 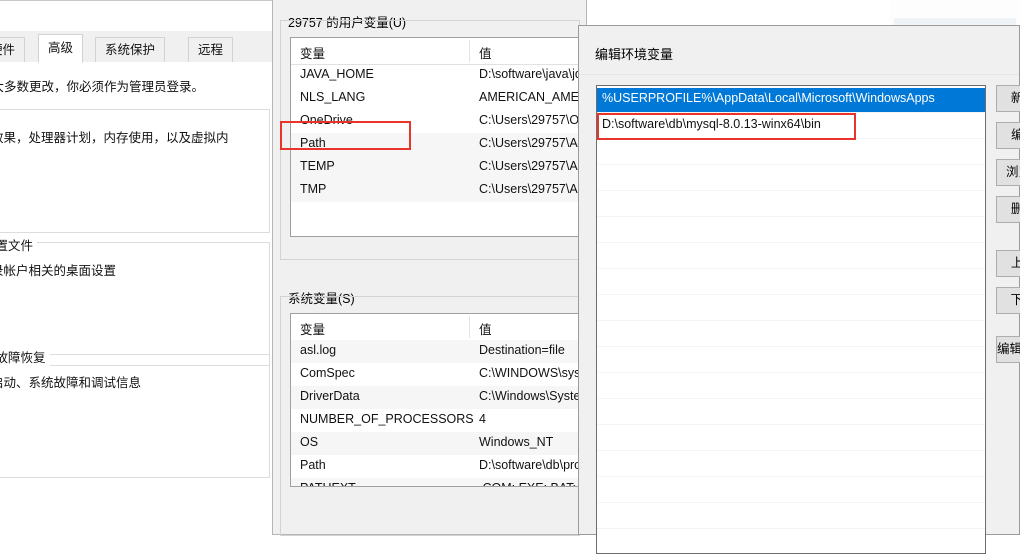 What do you see at coordinates (435, 351) in the screenshot?
I see `table-row: asl.log Destination=file` at bounding box center [435, 351].